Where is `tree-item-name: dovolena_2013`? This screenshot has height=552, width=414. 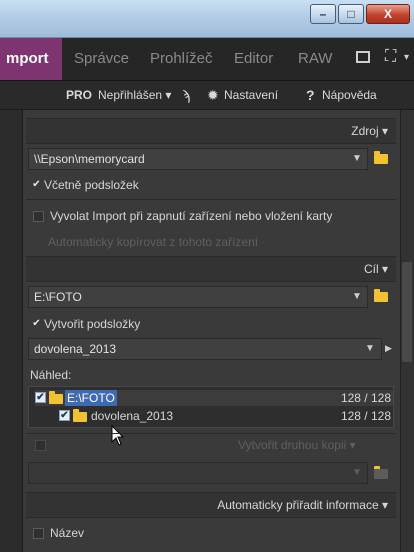
tree-item-name: dovolena_2013 is located at coordinates (132, 416).